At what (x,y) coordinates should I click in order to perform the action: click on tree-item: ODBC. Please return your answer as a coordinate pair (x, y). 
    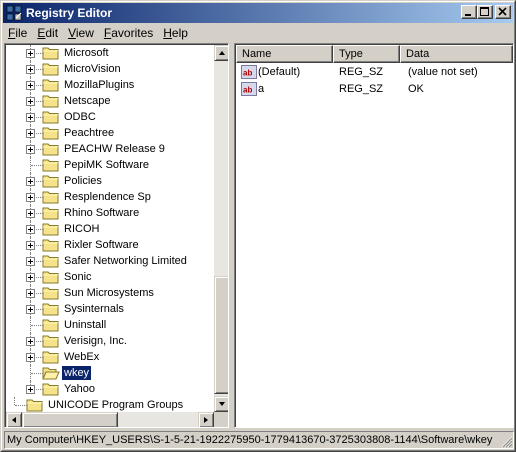
    Looking at the image, I should click on (109, 117).